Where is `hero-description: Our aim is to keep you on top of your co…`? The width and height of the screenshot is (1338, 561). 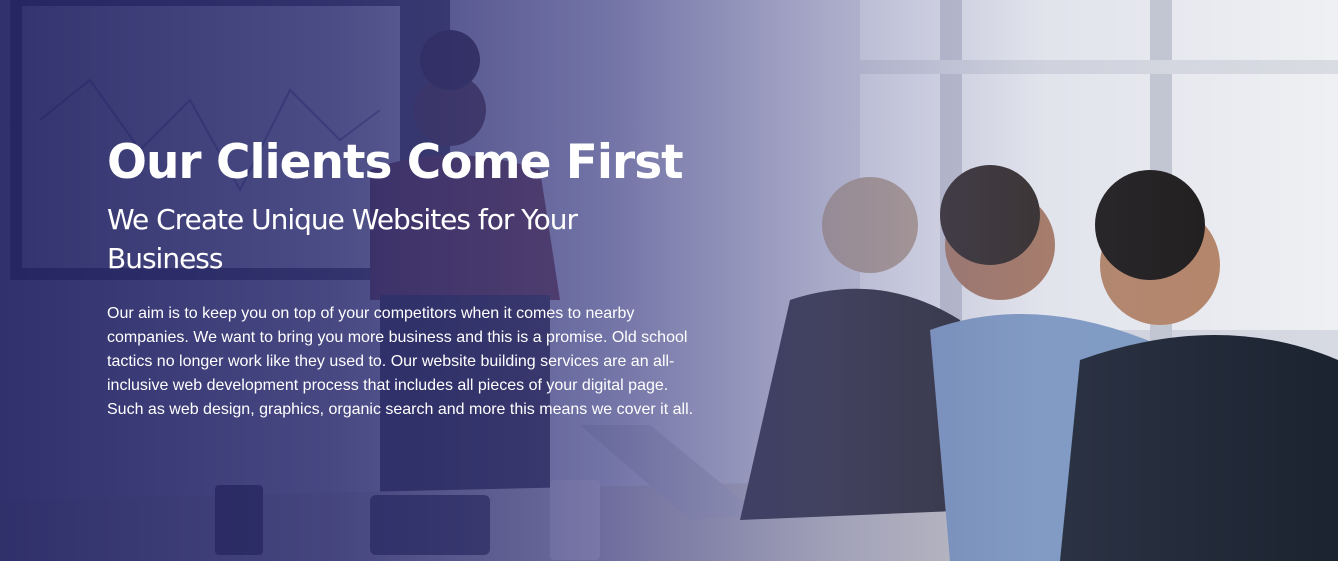 hero-description: Our aim is to keep you on top of your co… is located at coordinates (400, 361).